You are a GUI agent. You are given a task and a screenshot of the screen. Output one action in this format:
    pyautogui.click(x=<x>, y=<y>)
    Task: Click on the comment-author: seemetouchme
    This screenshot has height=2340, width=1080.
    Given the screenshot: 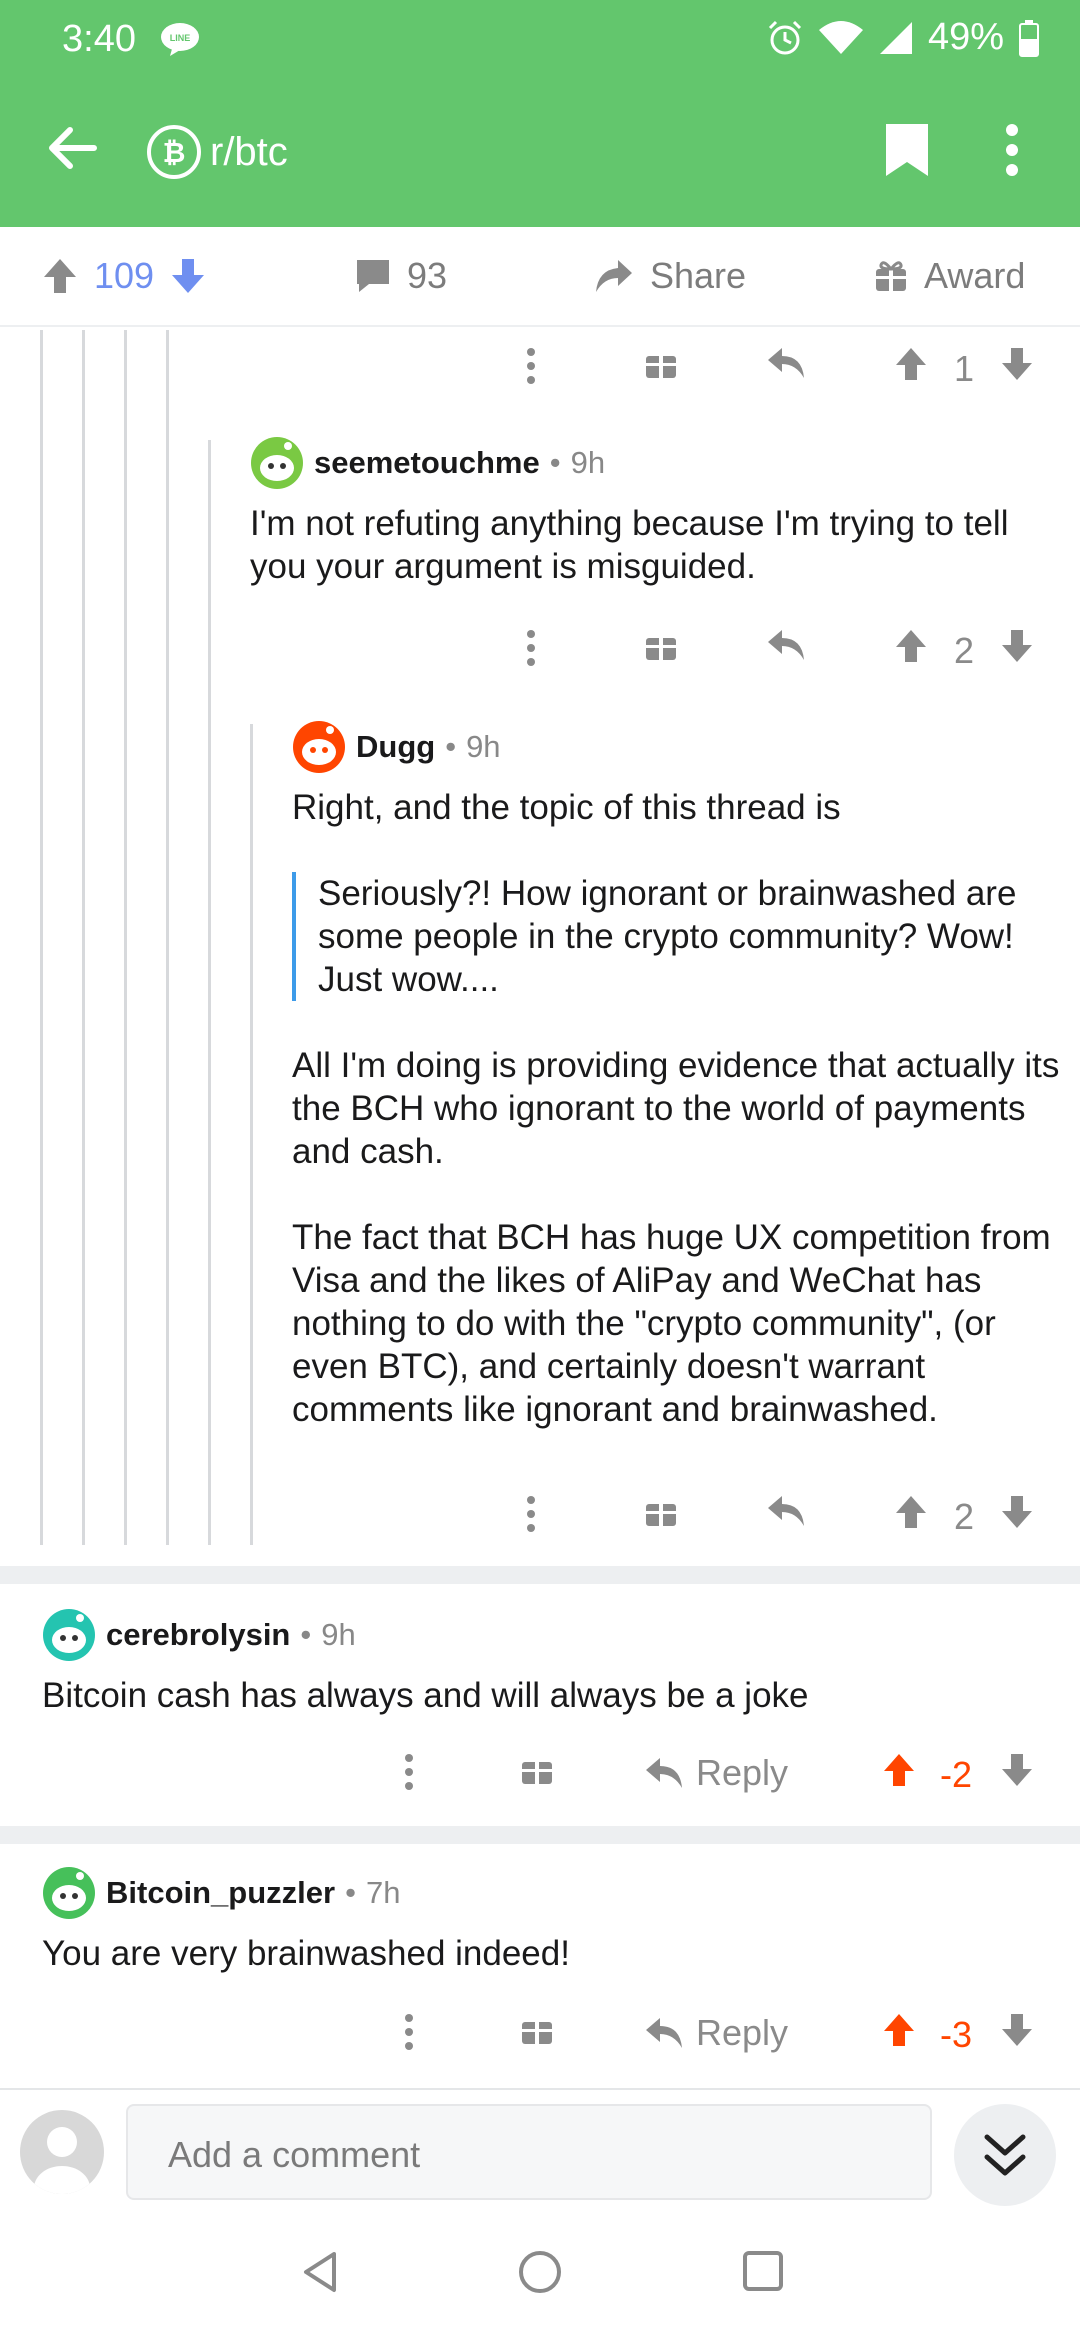 What is the action you would take?
    pyautogui.click(x=427, y=463)
    